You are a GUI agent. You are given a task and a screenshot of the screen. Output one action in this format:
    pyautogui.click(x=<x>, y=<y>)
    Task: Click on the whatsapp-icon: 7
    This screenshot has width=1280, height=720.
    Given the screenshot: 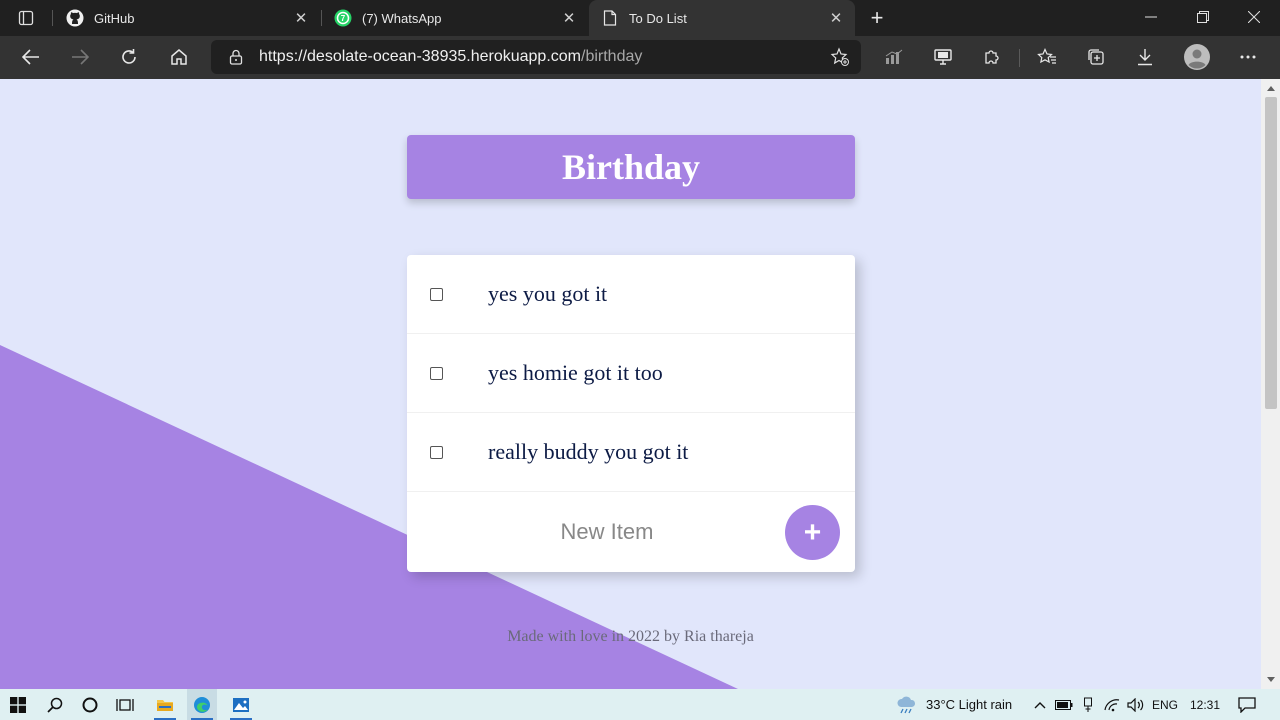 What is the action you would take?
    pyautogui.click(x=343, y=18)
    